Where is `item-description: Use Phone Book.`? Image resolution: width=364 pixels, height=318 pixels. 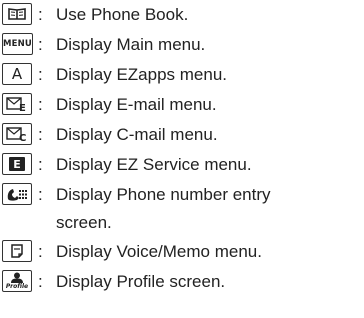 item-description: Use Phone Book. is located at coordinates (122, 14).